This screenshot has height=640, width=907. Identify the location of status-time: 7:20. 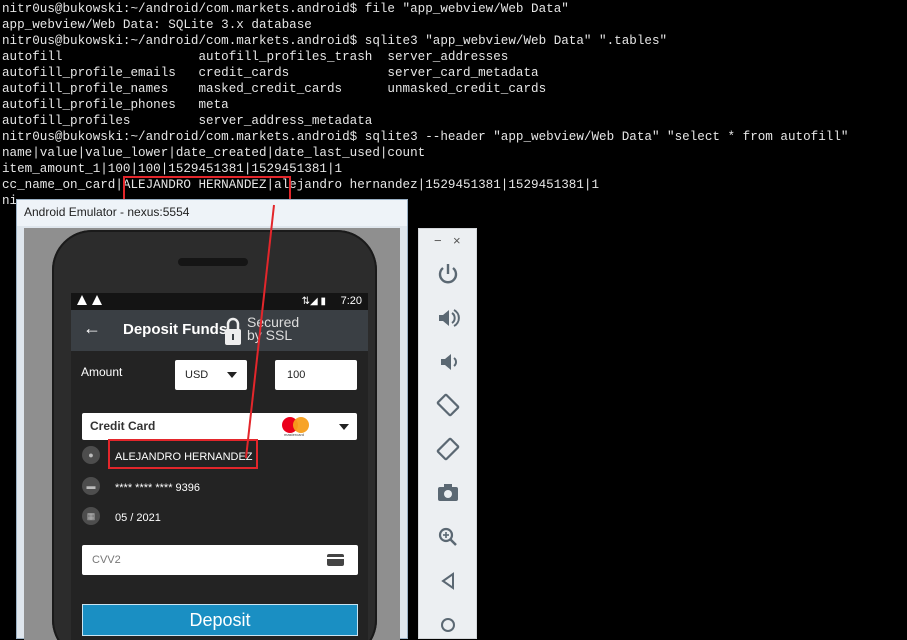
(351, 301).